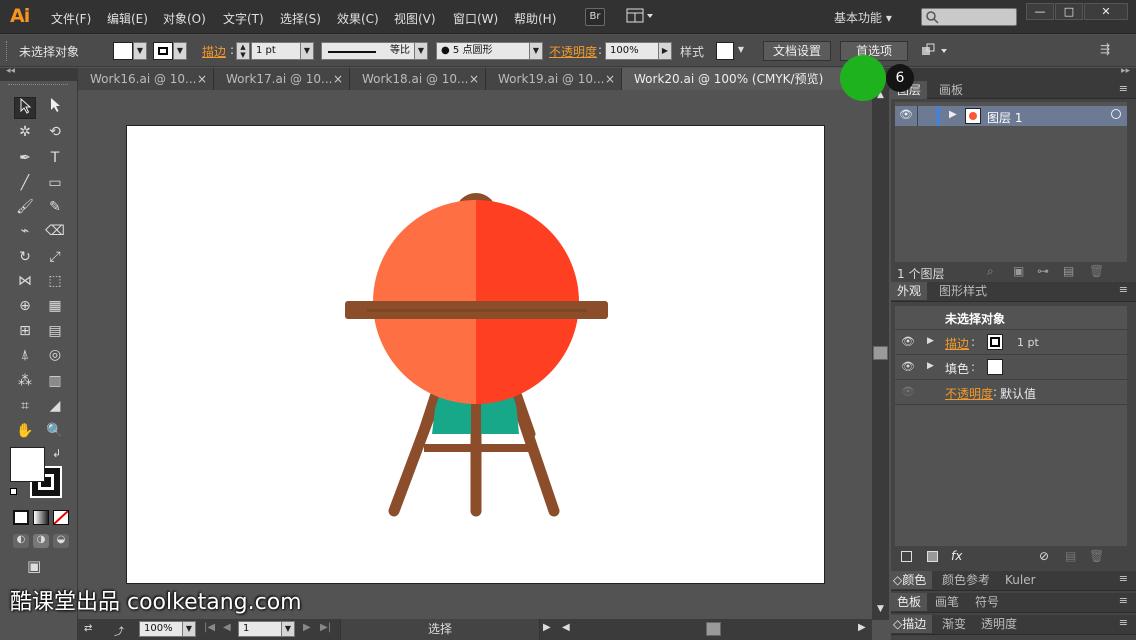 Image resolution: width=1136 pixels, height=640 pixels. What do you see at coordinates (325, 627) in the screenshot?
I see `last-page-icon: ▶|` at bounding box center [325, 627].